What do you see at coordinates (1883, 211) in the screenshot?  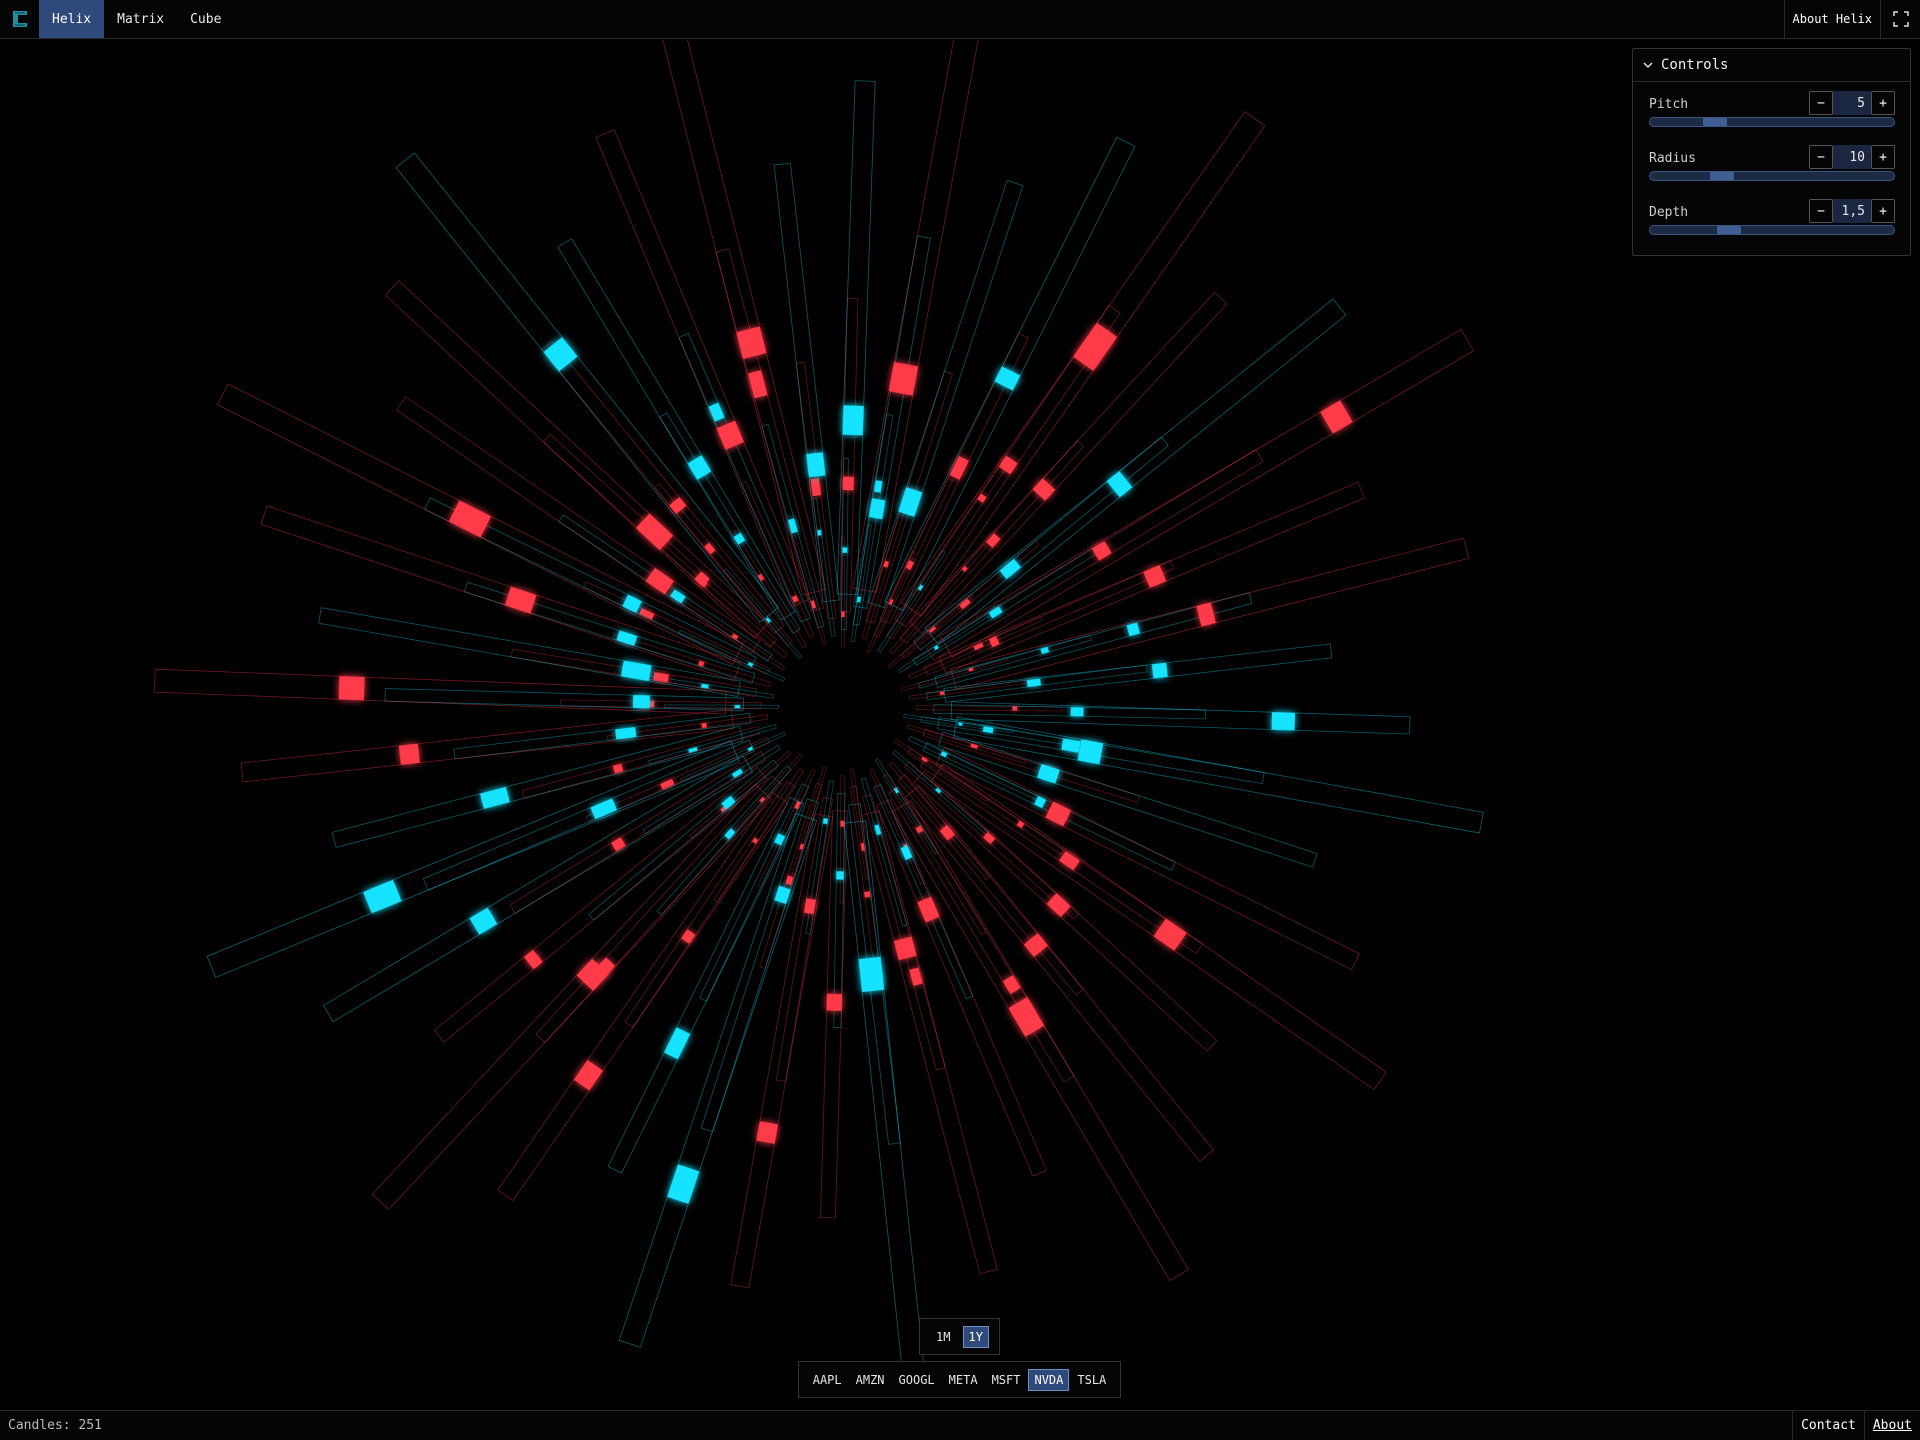 I see `depth-increment-button: +` at bounding box center [1883, 211].